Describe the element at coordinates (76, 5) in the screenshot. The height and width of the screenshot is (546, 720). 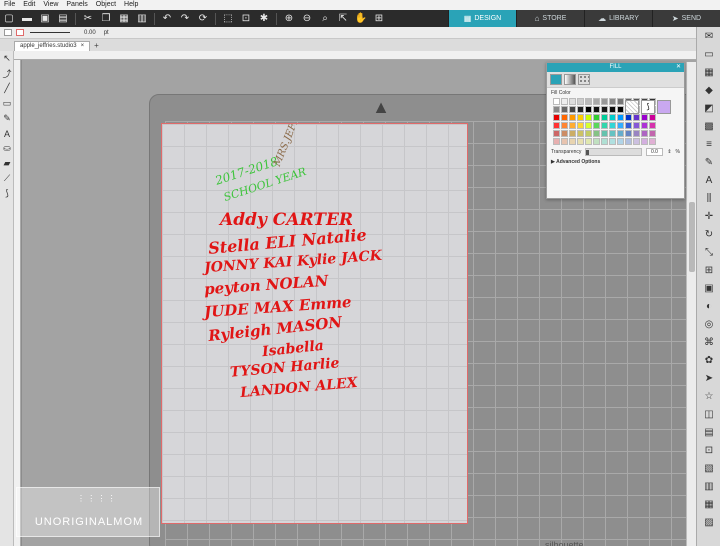
I see `menu-panels: Panels` at that location.